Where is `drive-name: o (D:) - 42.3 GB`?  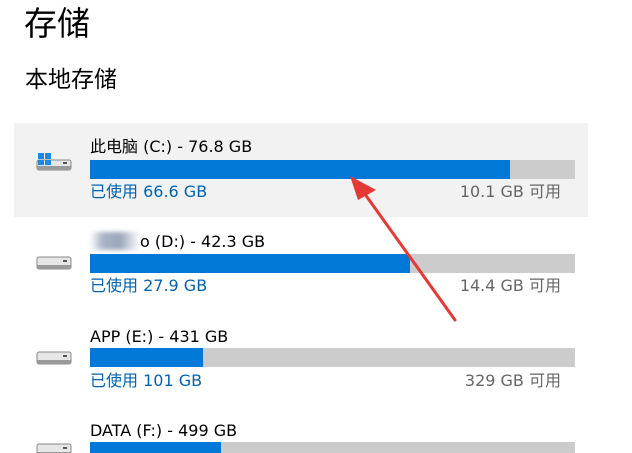 drive-name: o (D:) - 42.3 GB is located at coordinates (177, 242).